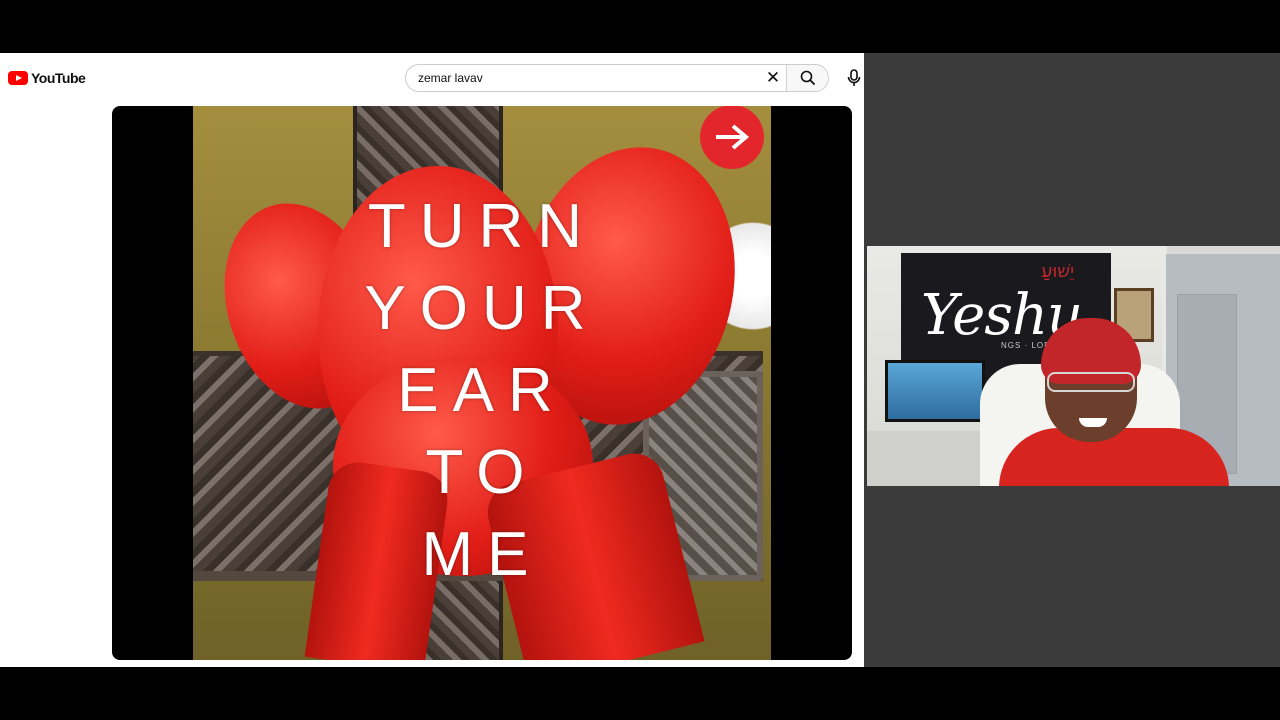 This screenshot has width=1280, height=720. Describe the element at coordinates (1091, 382) in the screenshot. I see `glasses` at that location.